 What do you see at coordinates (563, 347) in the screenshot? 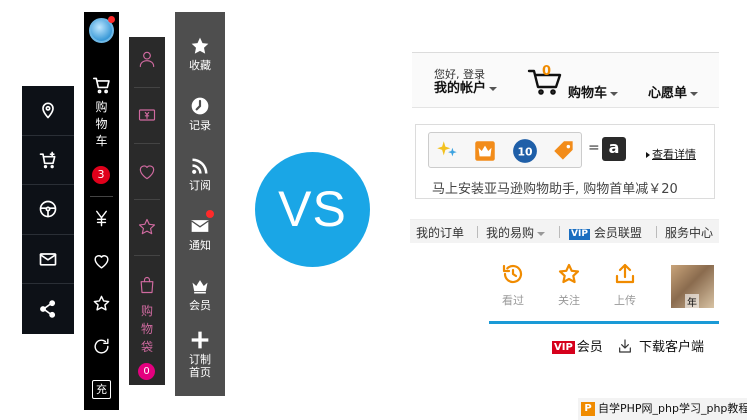
I see `vip-badge: VIP` at bounding box center [563, 347].